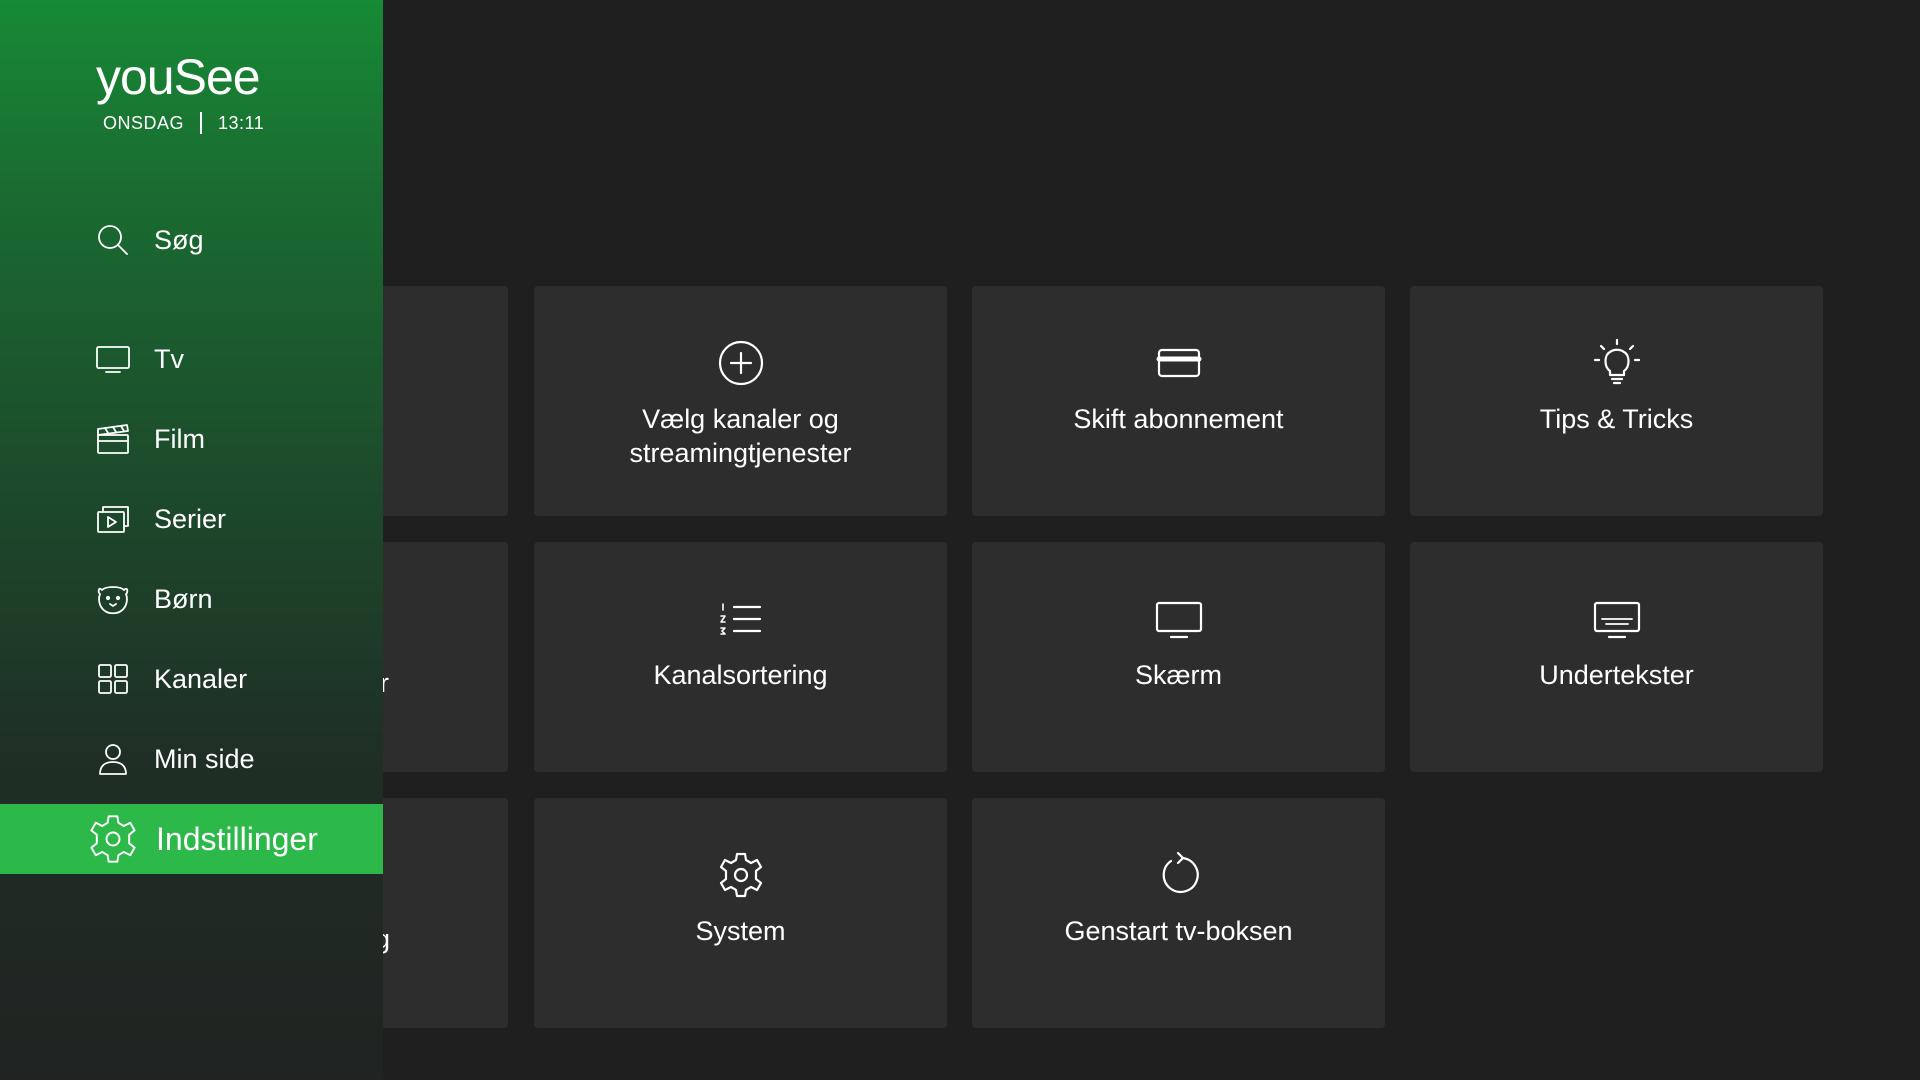  I want to click on tile-label: Vælg kanaler og streamingtjenester, so click(740, 436).